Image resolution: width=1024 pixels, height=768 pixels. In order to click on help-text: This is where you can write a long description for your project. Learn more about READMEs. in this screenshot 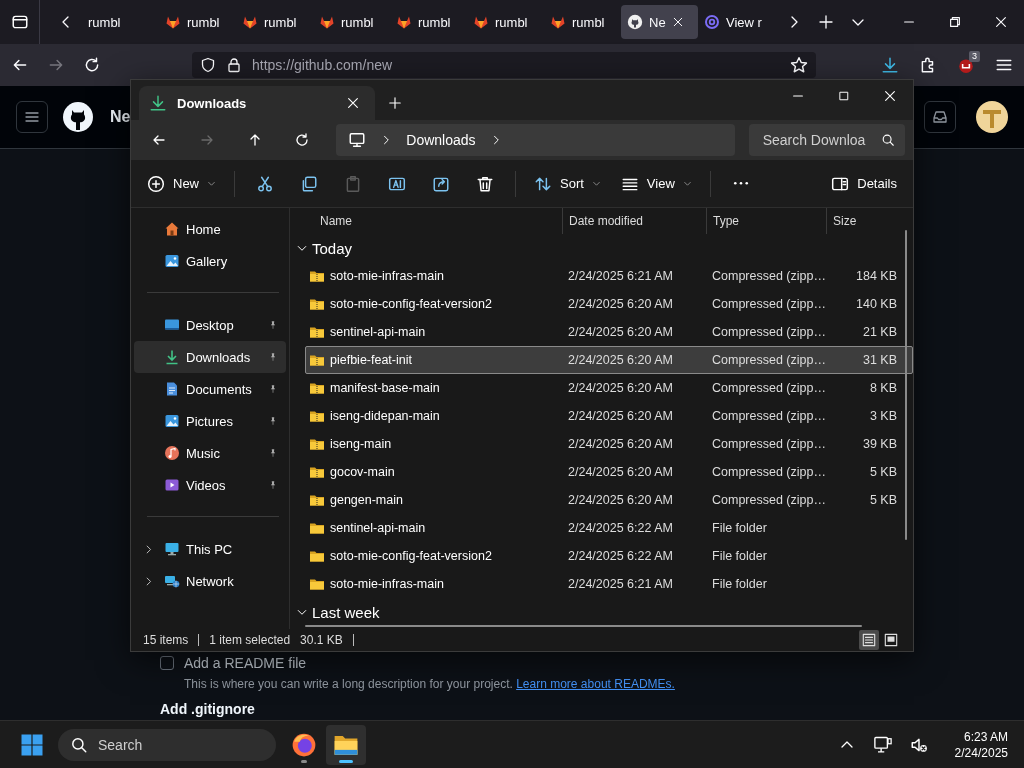, I will do `click(430, 684)`.